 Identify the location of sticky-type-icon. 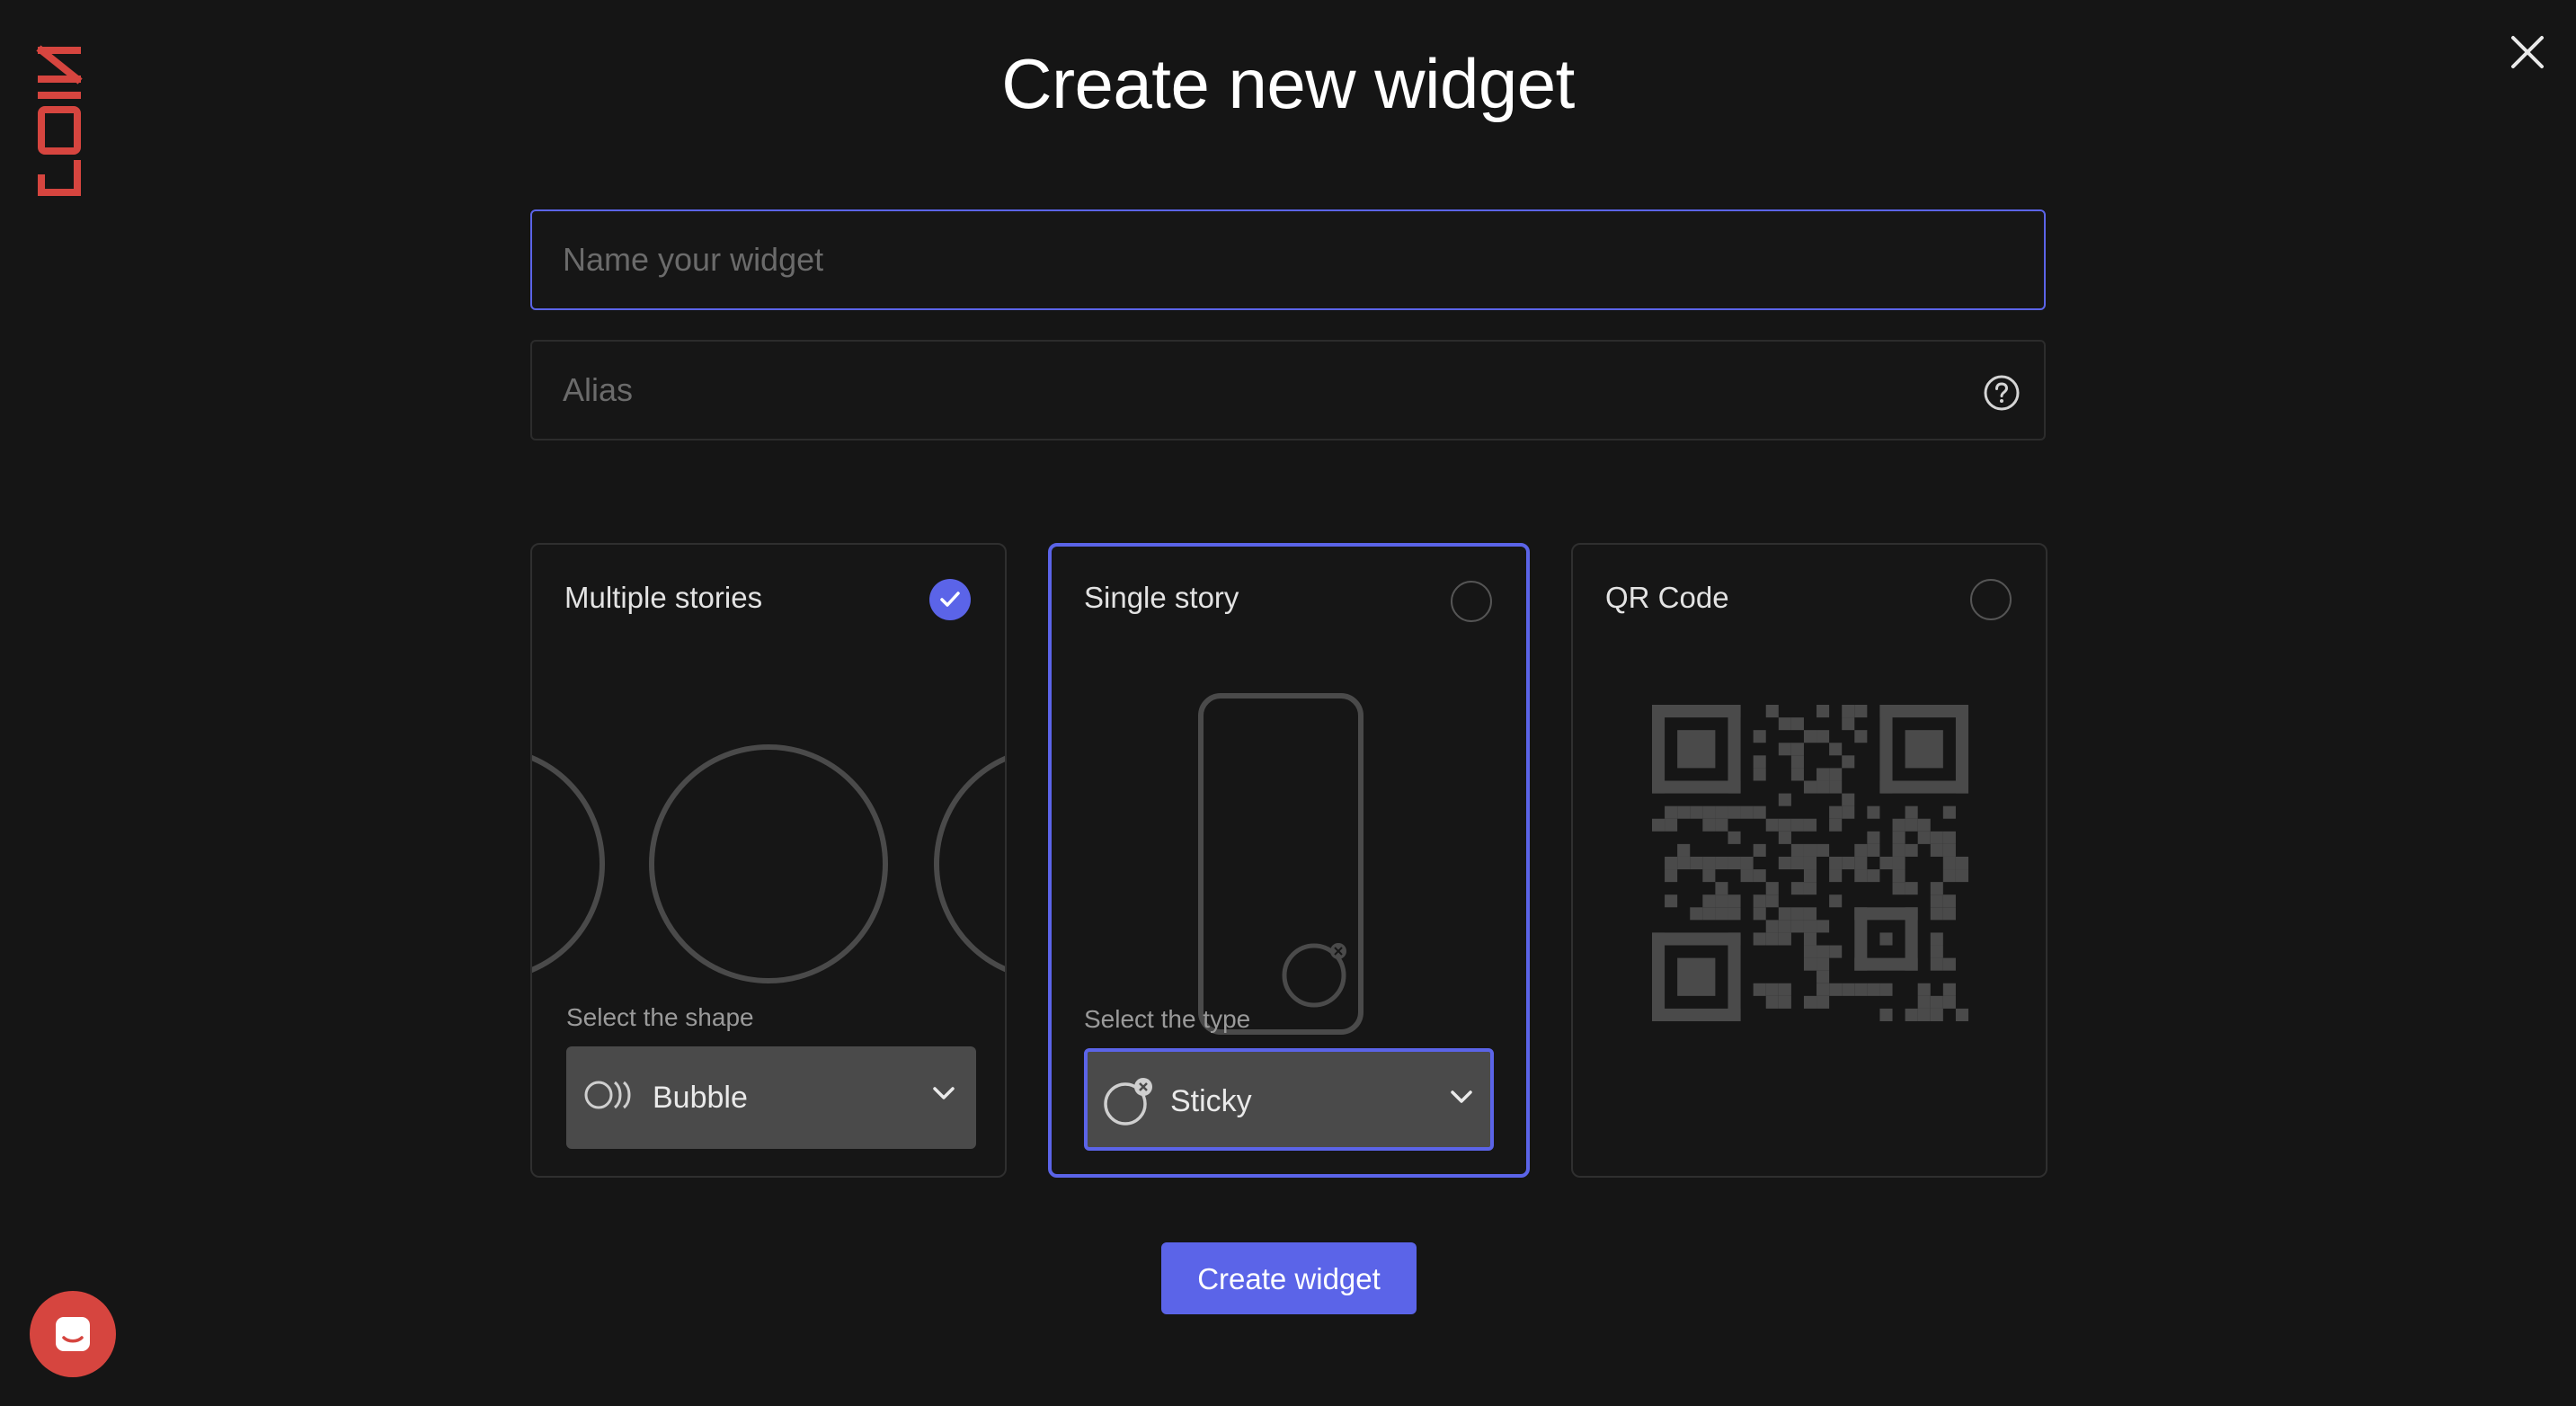
(1128, 1102).